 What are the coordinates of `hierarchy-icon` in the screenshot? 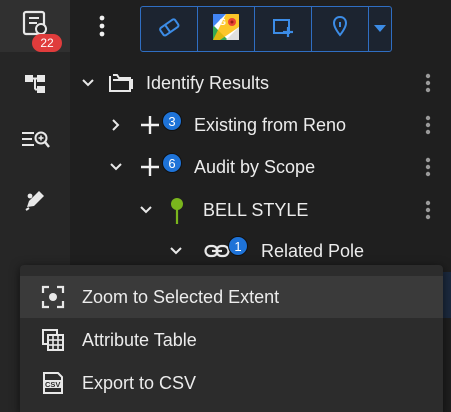 It's located at (35, 86).